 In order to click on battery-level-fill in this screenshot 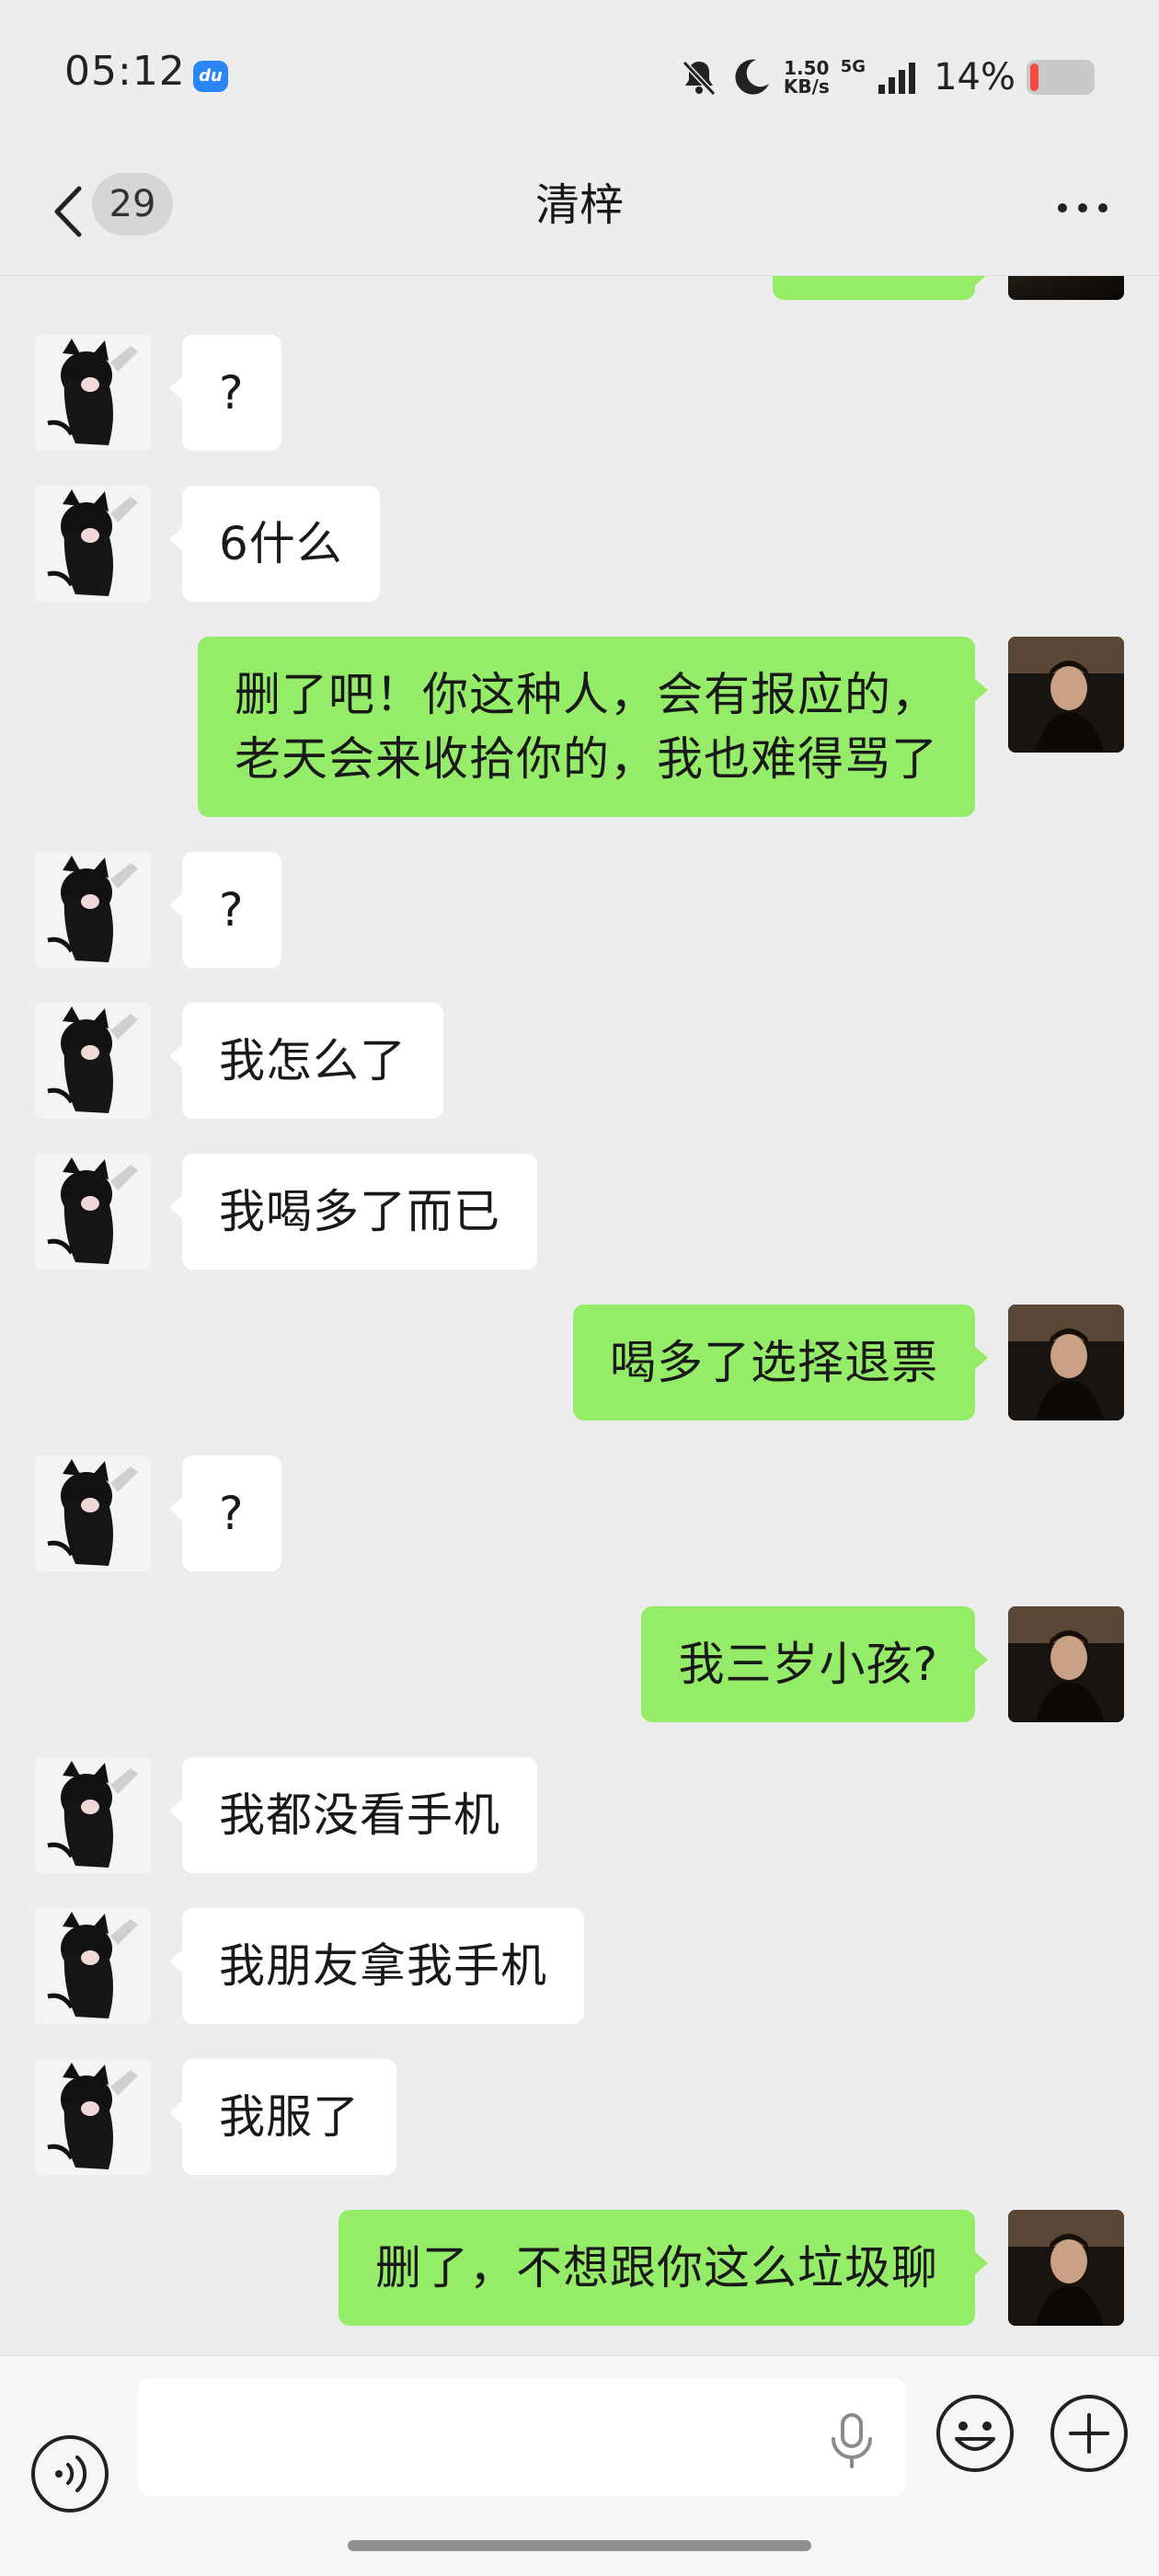, I will do `click(1034, 77)`.